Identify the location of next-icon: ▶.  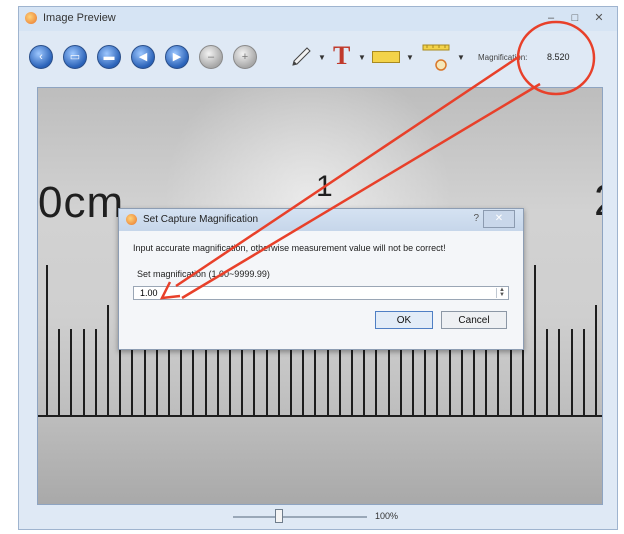
(177, 57).